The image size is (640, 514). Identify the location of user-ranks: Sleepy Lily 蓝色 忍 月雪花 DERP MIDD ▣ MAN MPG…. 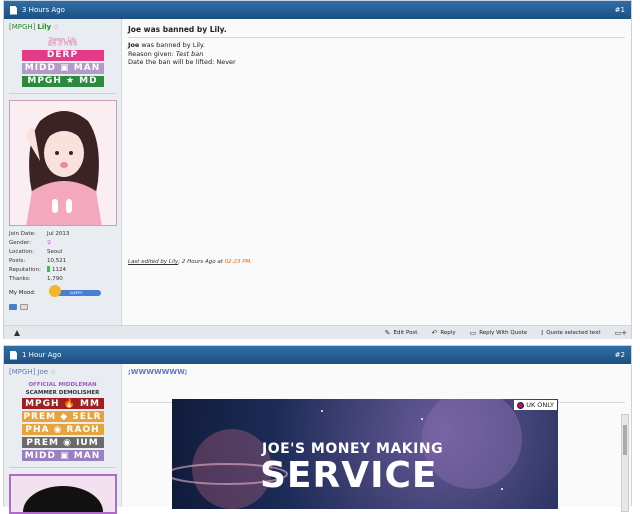
(62, 60).